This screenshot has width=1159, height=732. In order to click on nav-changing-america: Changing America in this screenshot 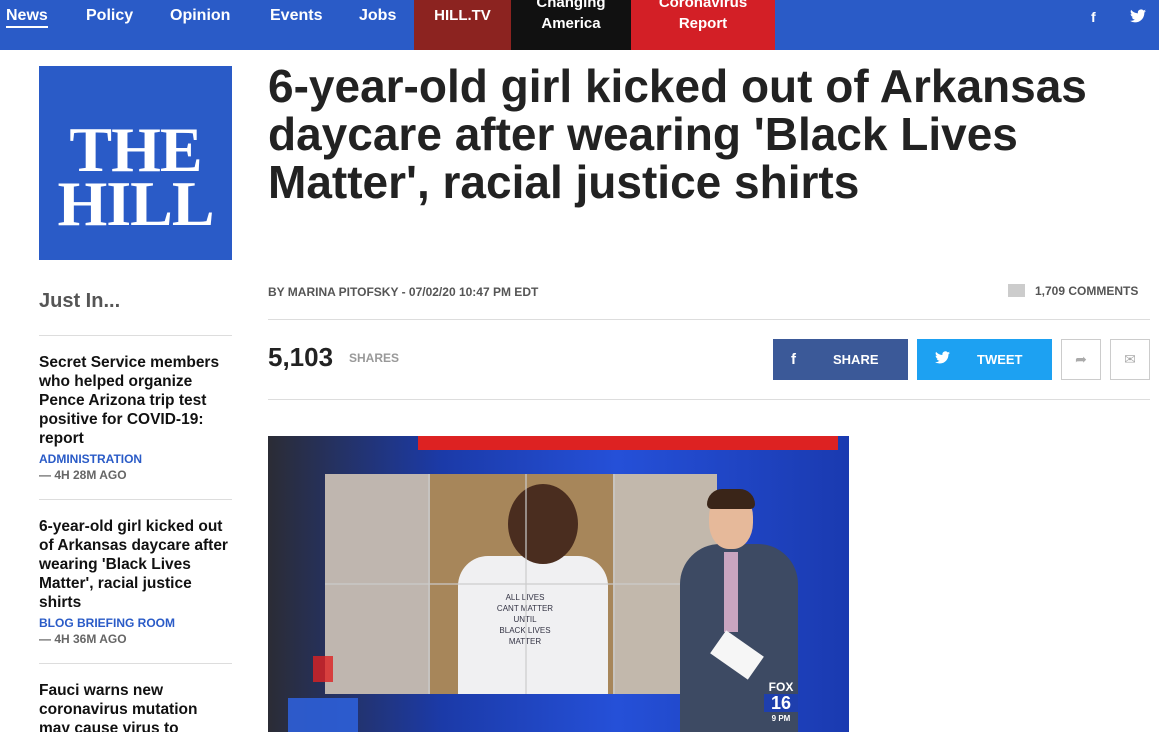, I will do `click(571, 25)`.